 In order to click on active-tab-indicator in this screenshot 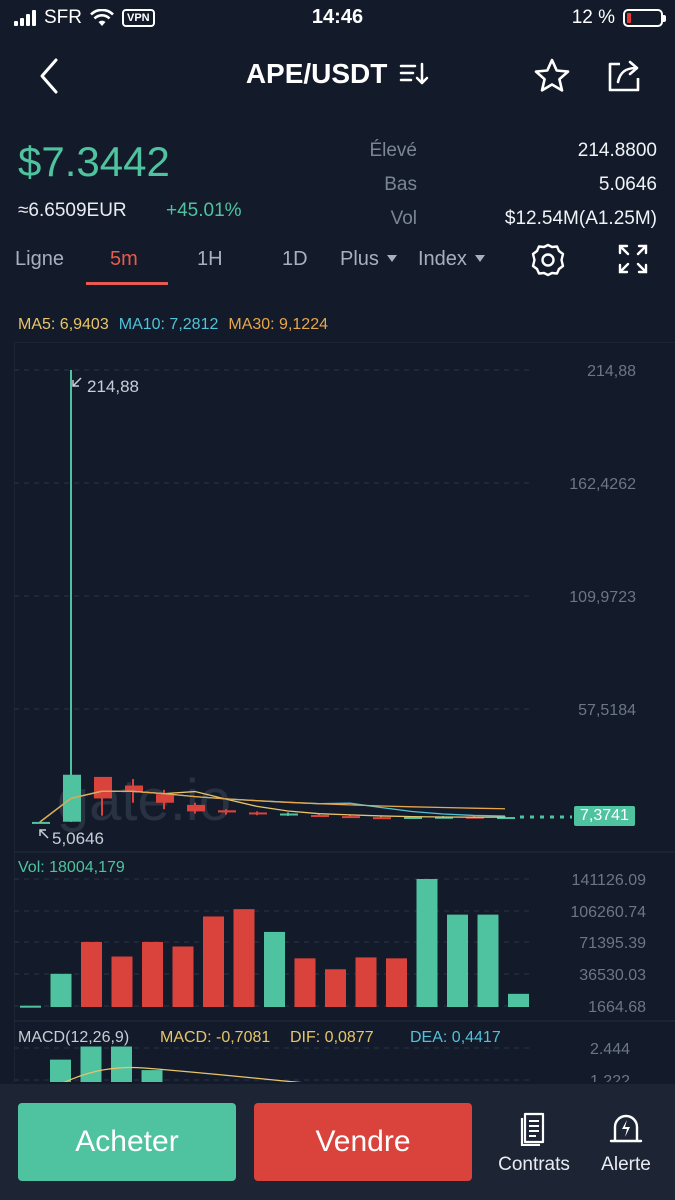, I will do `click(127, 283)`.